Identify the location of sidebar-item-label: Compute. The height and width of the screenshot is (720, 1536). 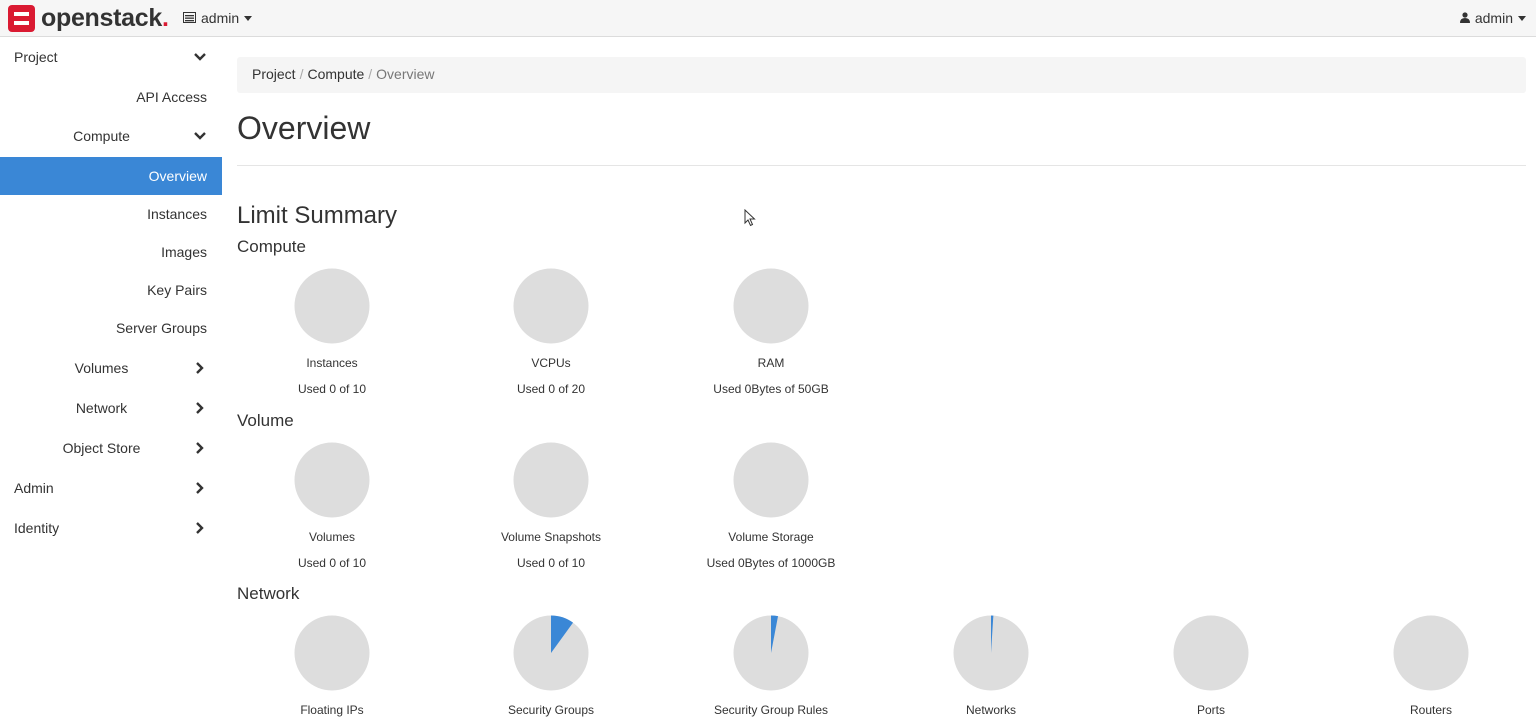
(101, 136).